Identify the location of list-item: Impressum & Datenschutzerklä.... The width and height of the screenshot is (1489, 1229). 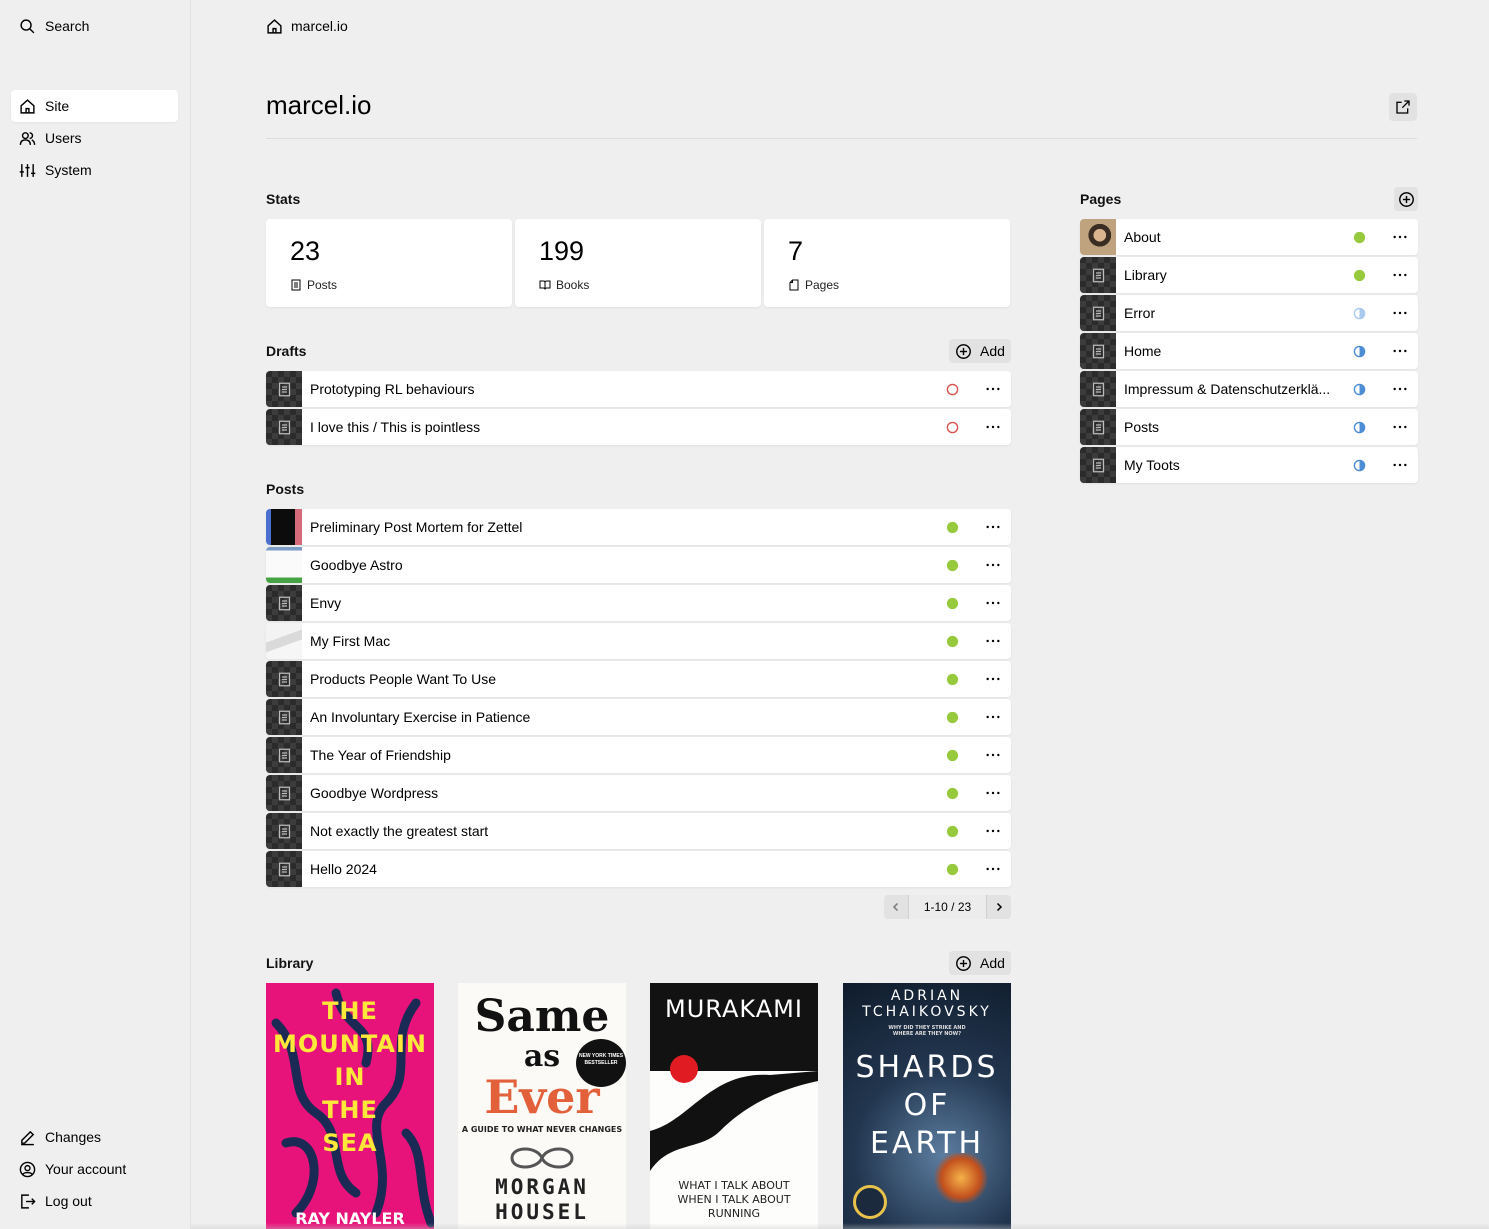
(1249, 389).